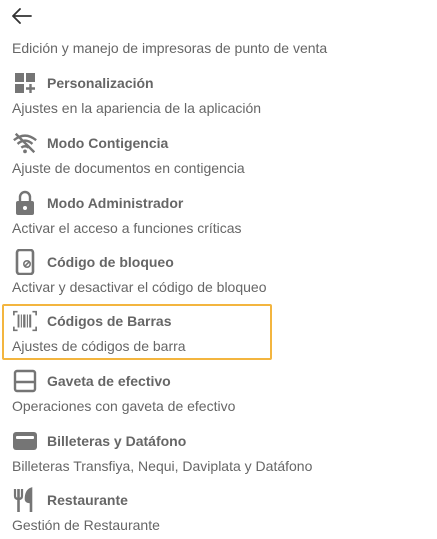 This screenshot has width=437, height=539. I want to click on wifi-off-icon, so click(25, 143).